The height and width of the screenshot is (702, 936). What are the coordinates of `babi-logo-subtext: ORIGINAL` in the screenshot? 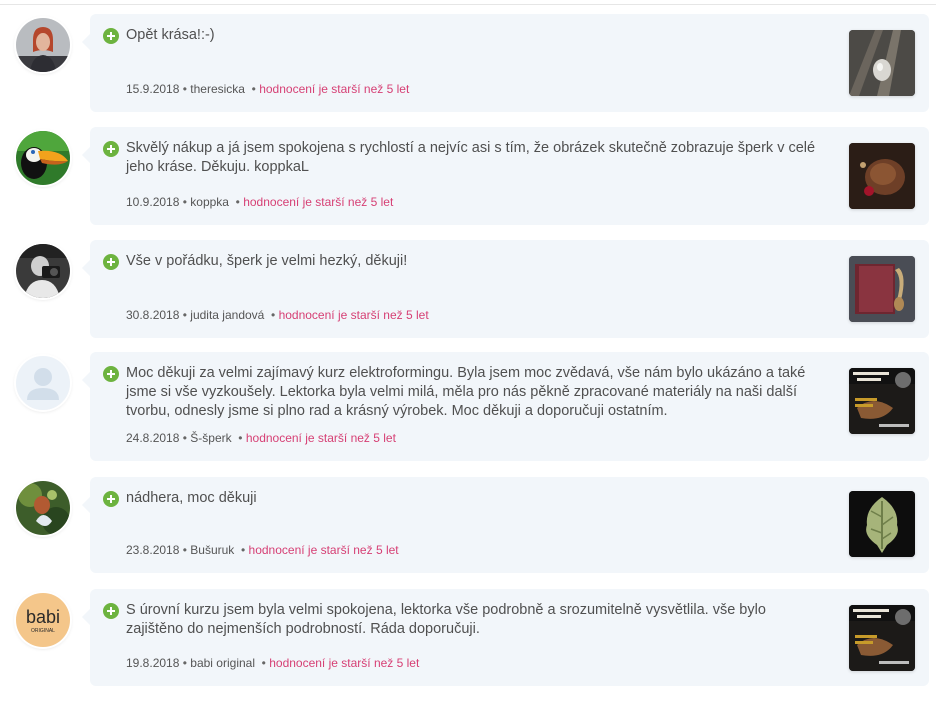 It's located at (43, 631).